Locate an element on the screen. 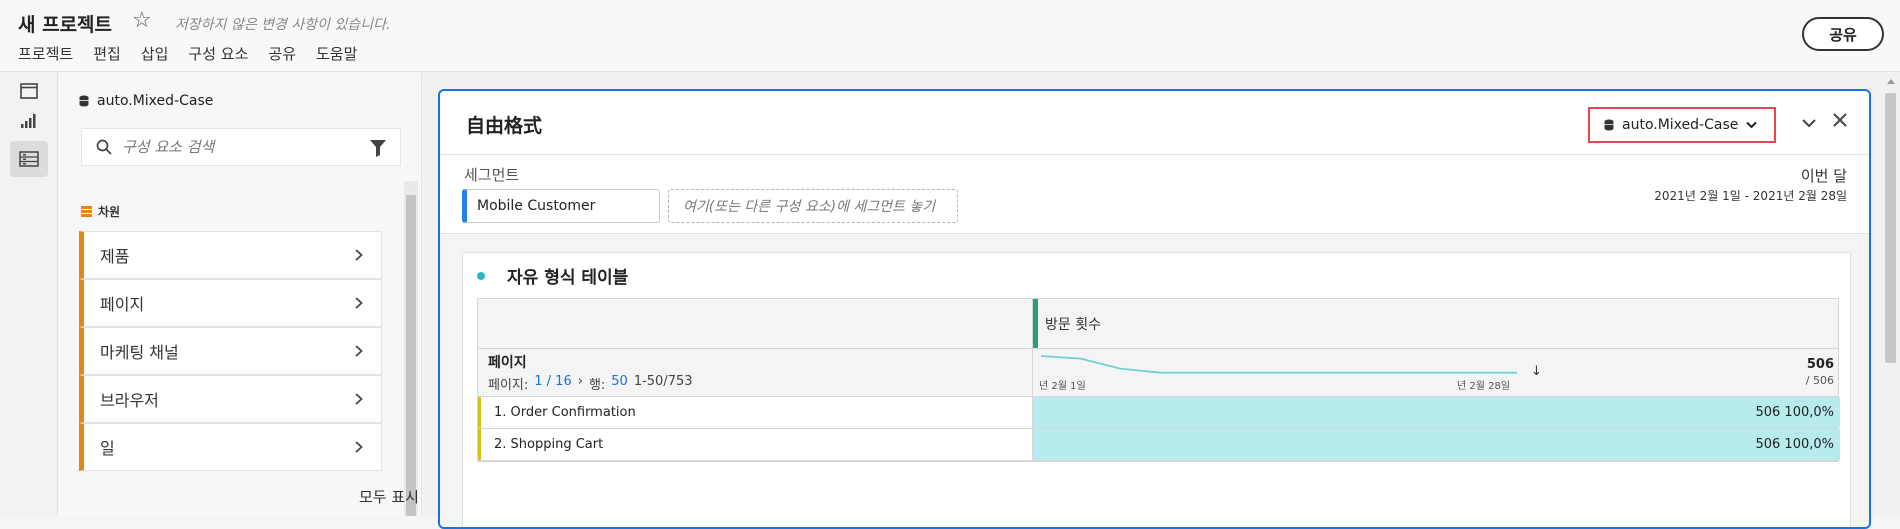  page-label: 페이지: is located at coordinates (508, 385).